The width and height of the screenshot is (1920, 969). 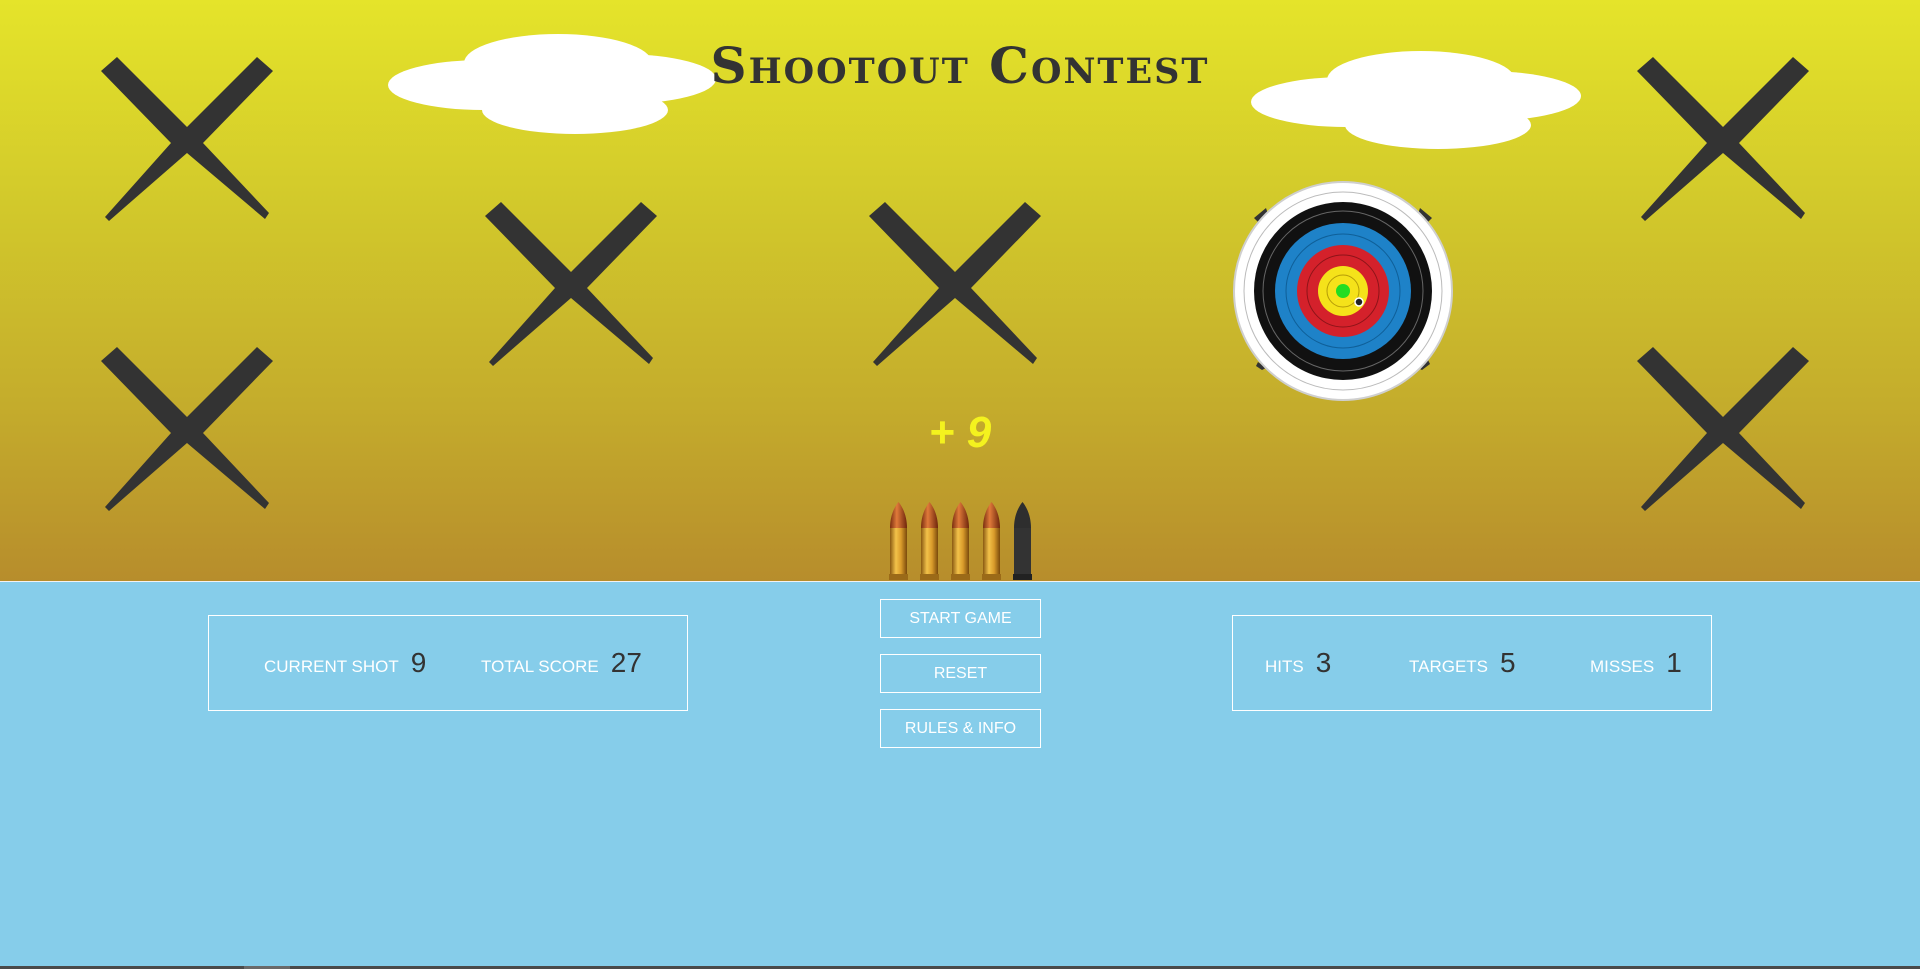 What do you see at coordinates (960, 618) in the screenshot?
I see `start-game-button: START GAME` at bounding box center [960, 618].